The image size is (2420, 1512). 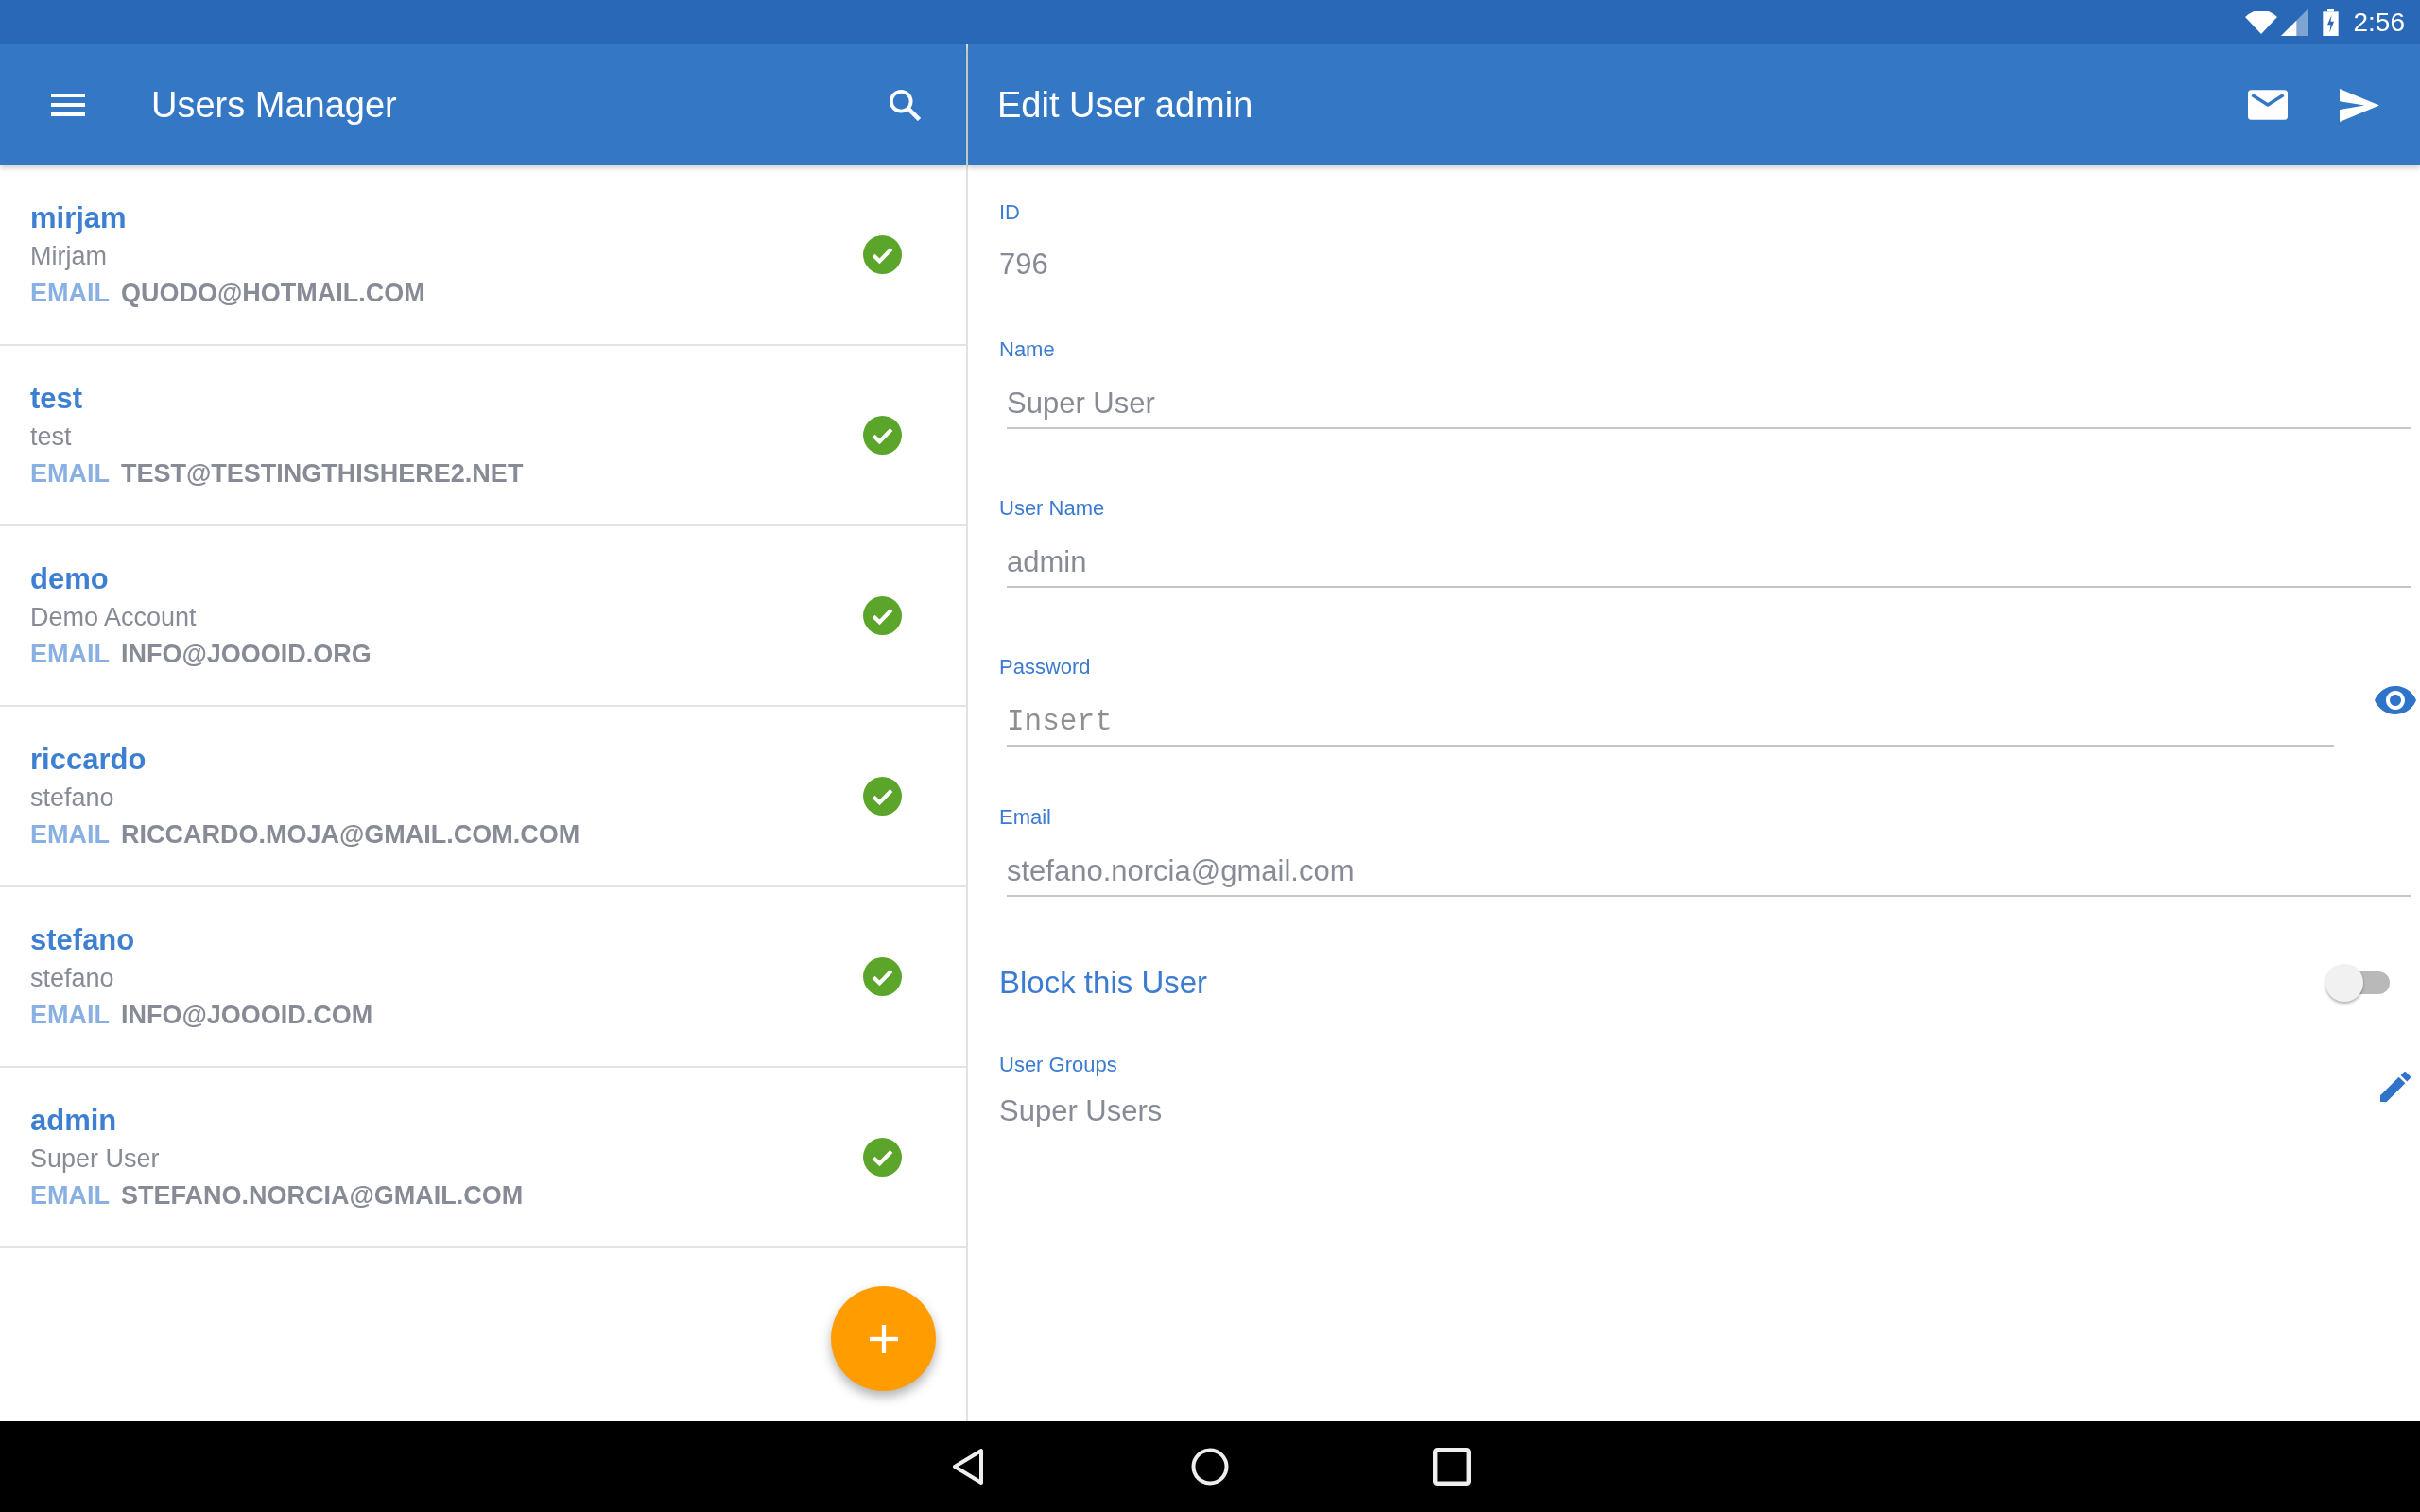 I want to click on email-text: INFO@JOOOID.ORG, so click(x=247, y=654).